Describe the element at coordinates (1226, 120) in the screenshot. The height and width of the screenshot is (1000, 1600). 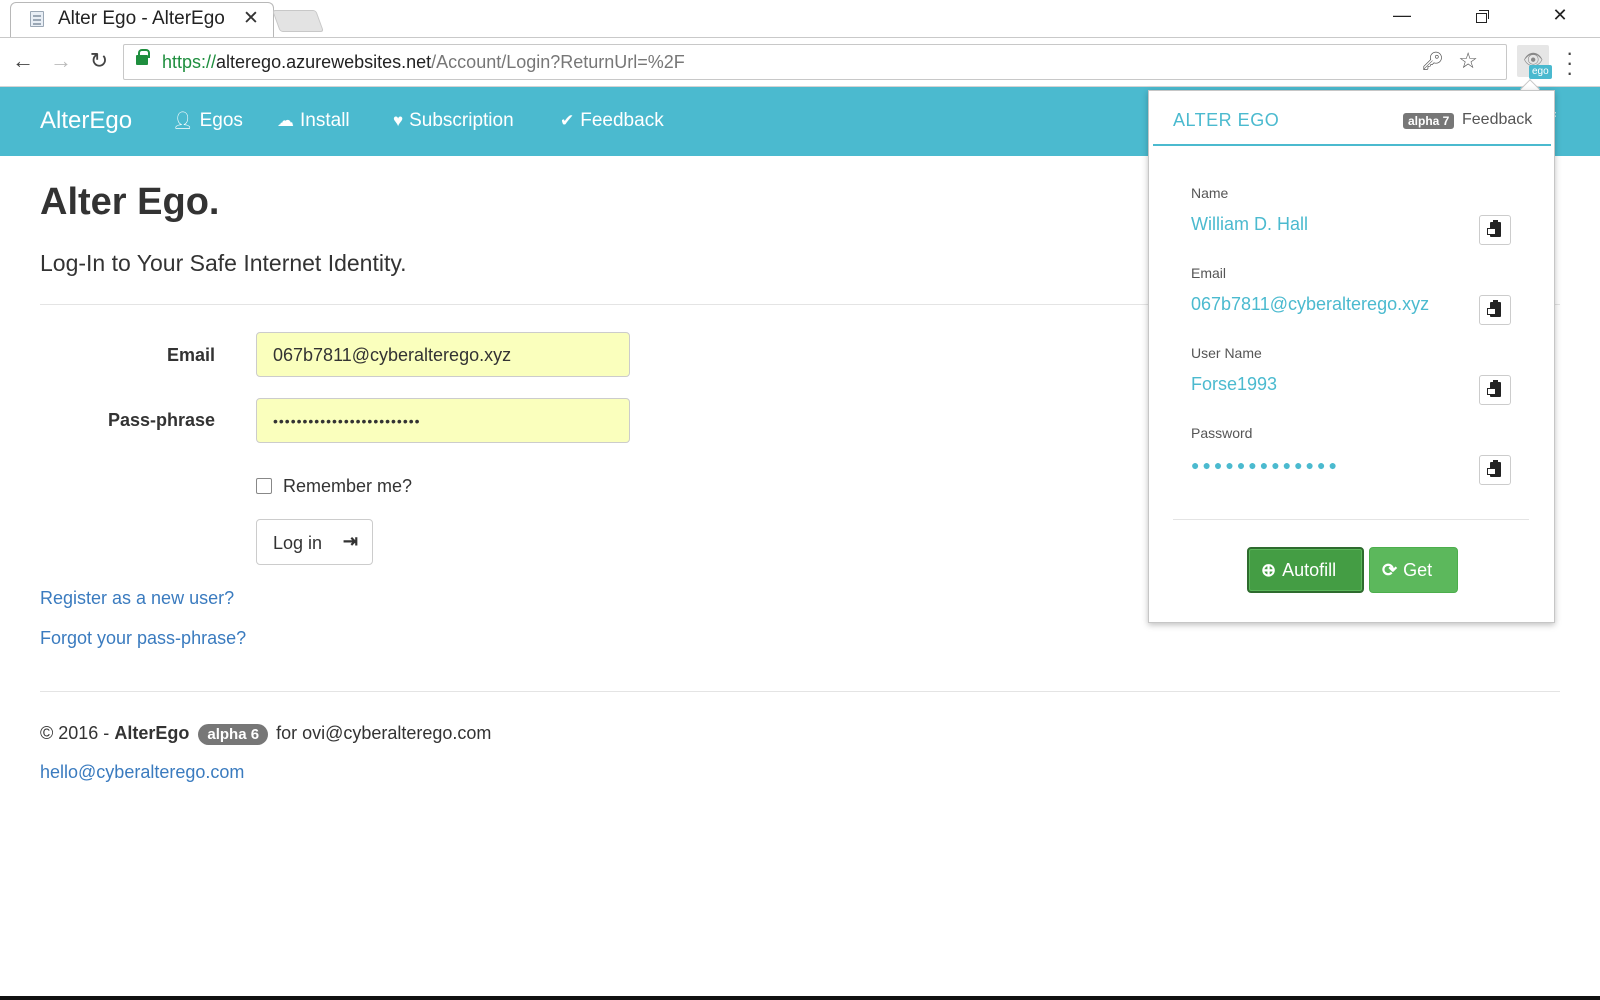
I see `popup-title: ALTER EGO` at that location.